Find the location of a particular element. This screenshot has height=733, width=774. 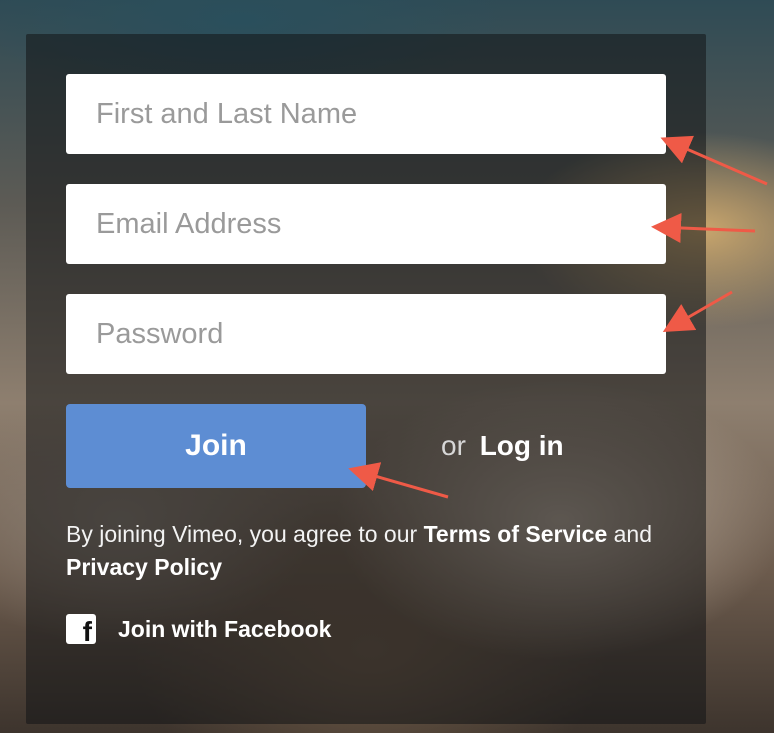

name-input is located at coordinates (366, 114).